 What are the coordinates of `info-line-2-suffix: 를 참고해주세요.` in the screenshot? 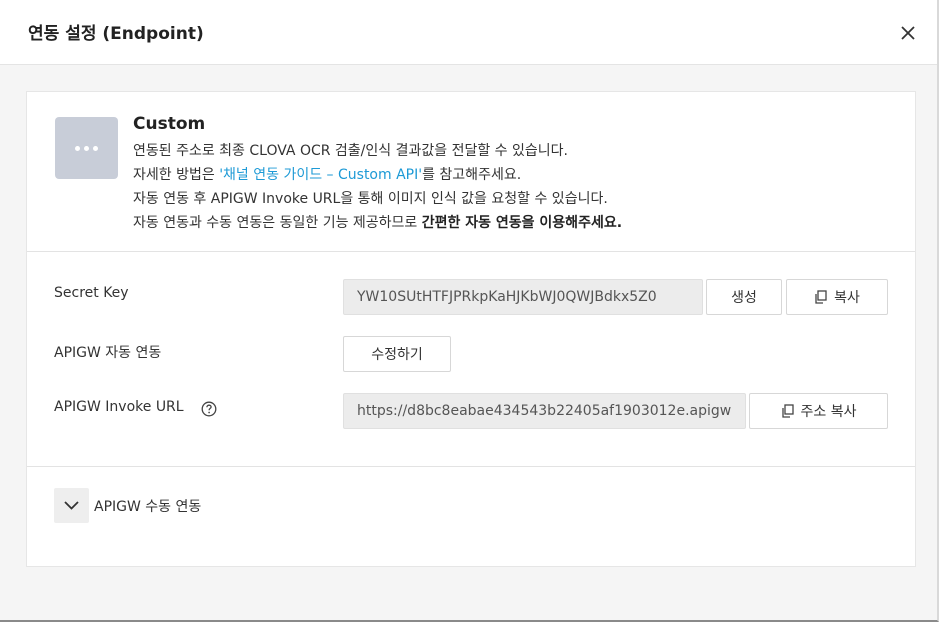 It's located at (472, 175).